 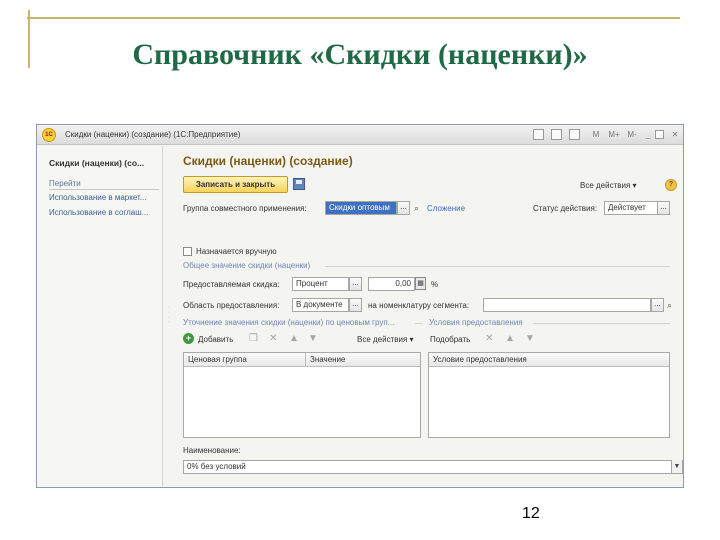 I want to click on discount-label: Предоставляемая скидка:, so click(x=231, y=284).